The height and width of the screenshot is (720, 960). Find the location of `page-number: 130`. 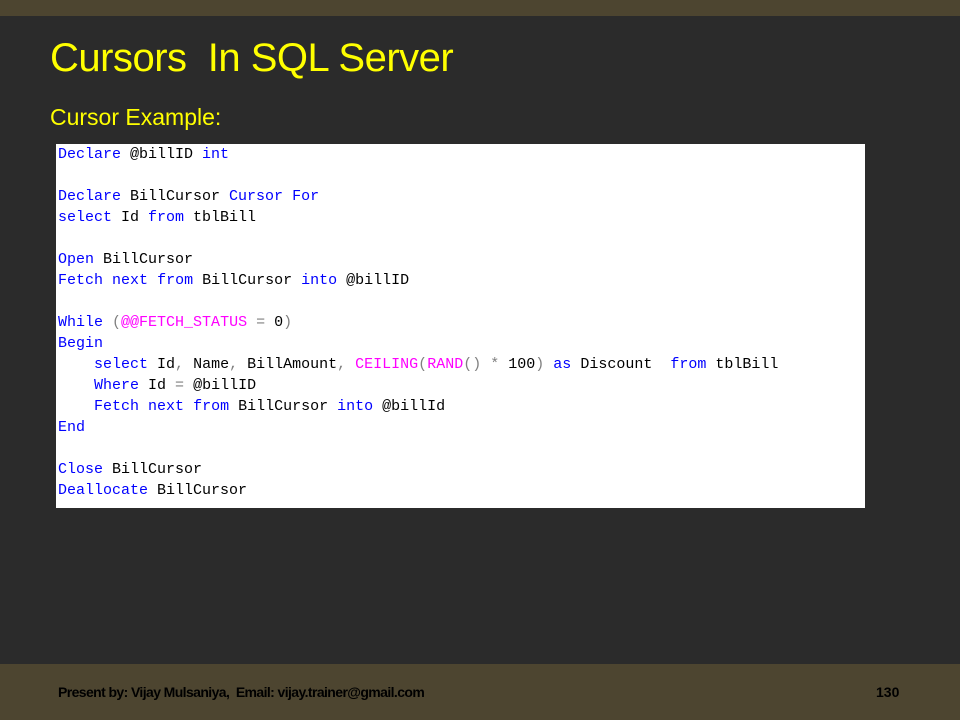

page-number: 130 is located at coordinates (888, 692).